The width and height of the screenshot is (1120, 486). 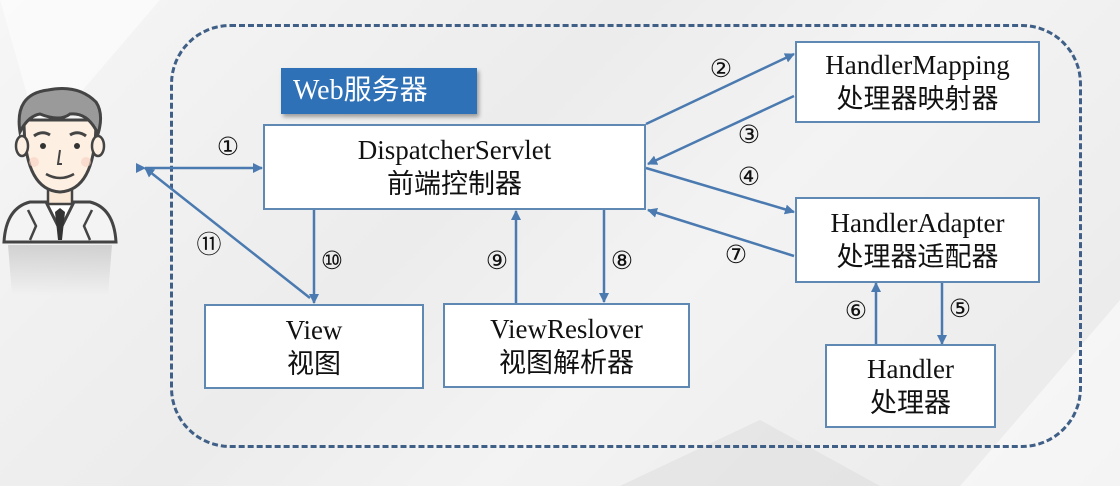 I want to click on dispatcher-desc: 前端控制器, so click(x=454, y=184).